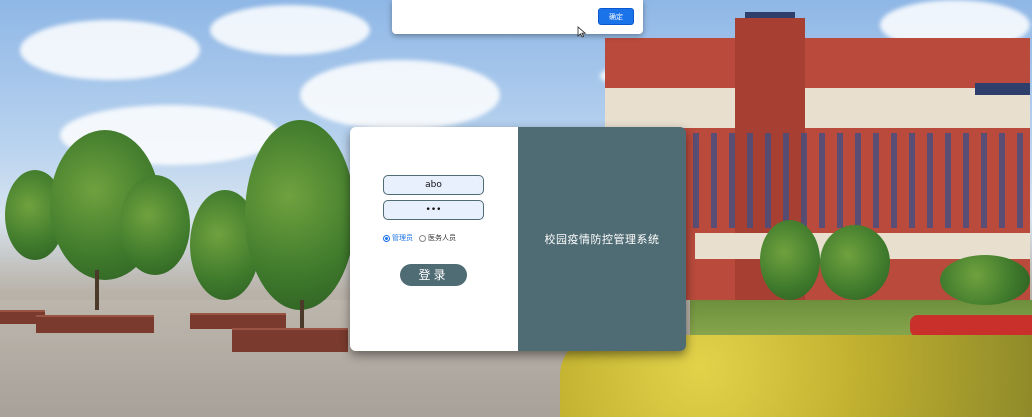 This screenshot has width=1032, height=417. Describe the element at coordinates (517, 17) in the screenshot. I see `alert-dialog: 确定` at that location.